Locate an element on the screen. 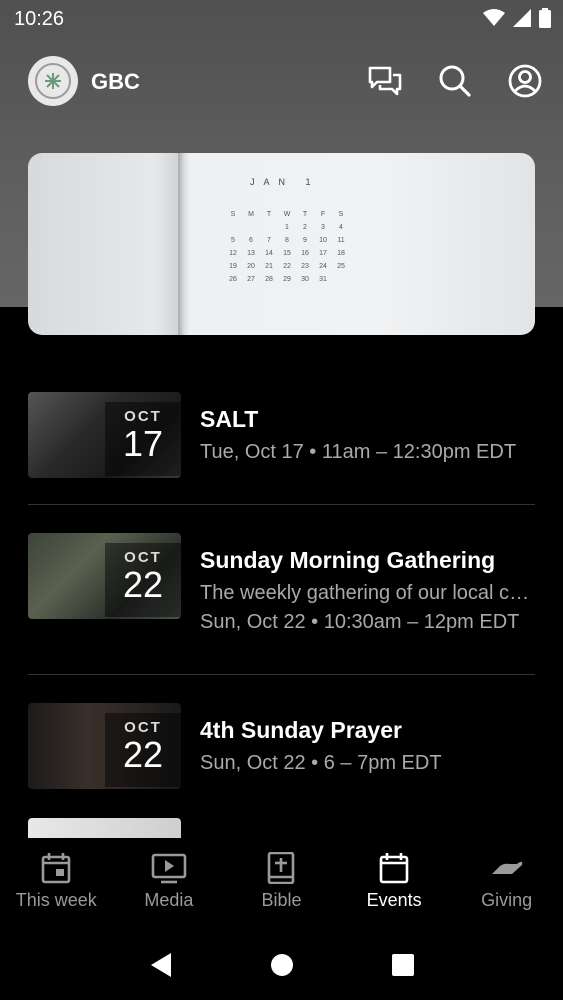 The height and width of the screenshot is (1000, 563). nav-label: Media is located at coordinates (169, 900).